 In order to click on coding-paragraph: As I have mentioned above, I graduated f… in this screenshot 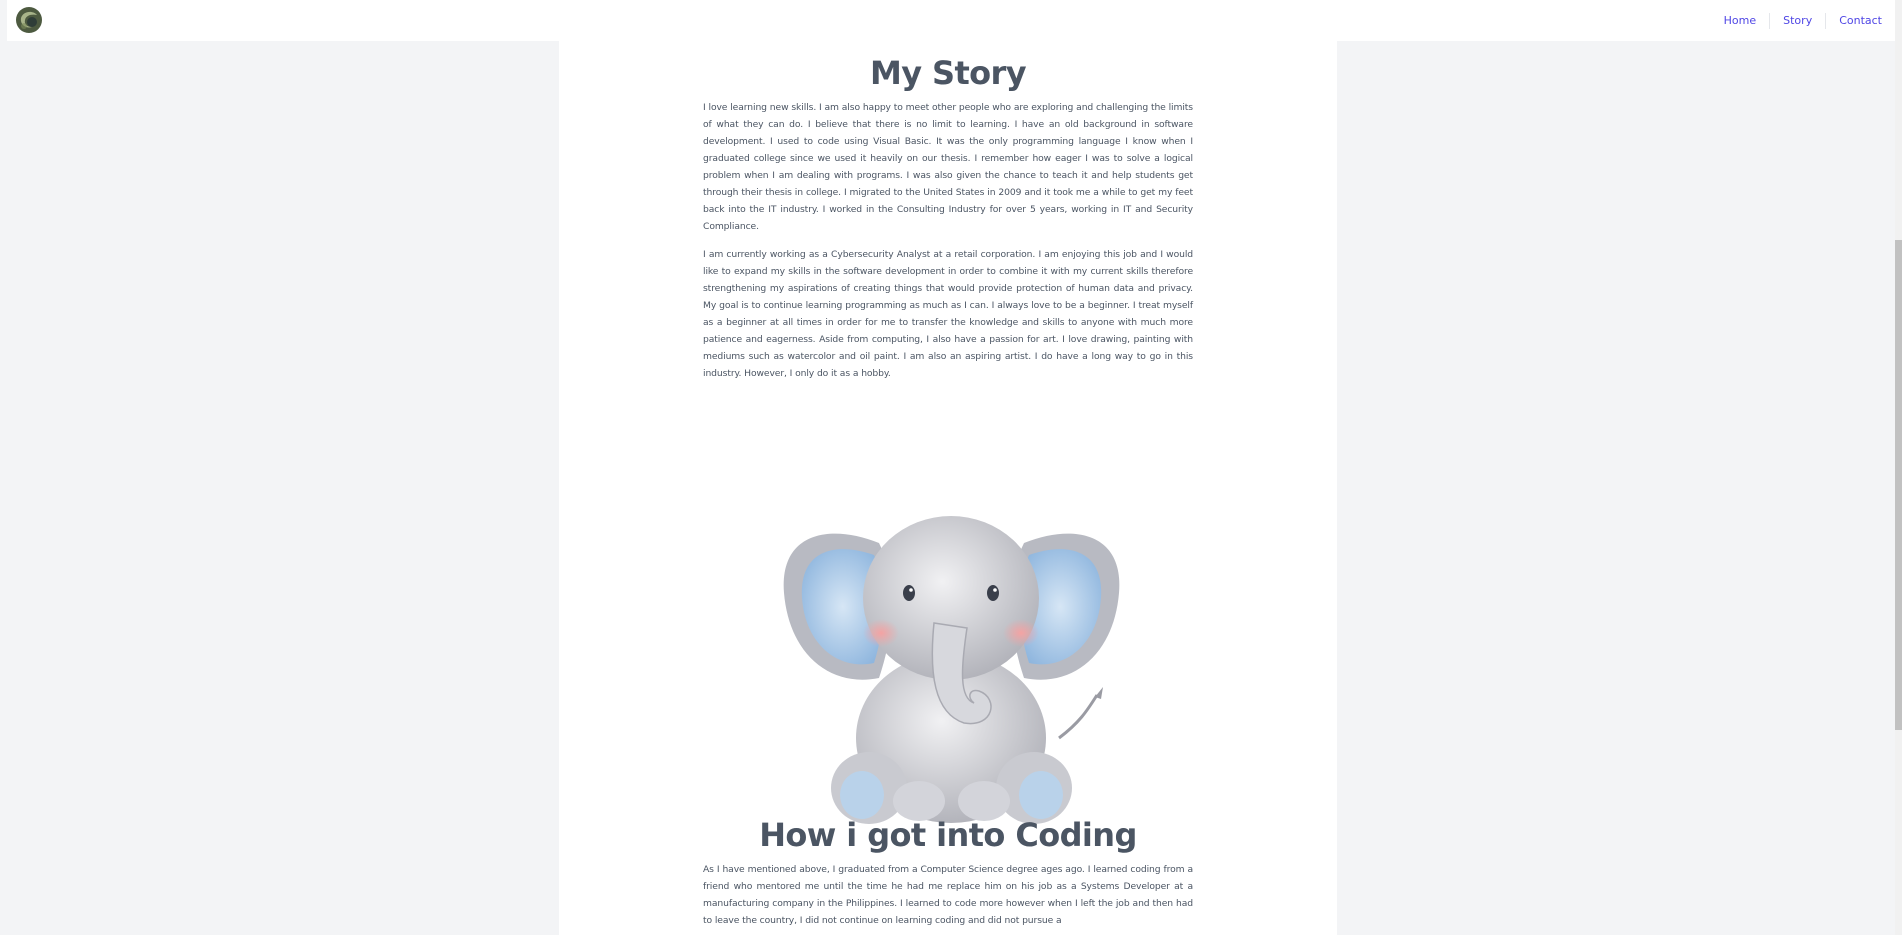, I will do `click(948, 895)`.